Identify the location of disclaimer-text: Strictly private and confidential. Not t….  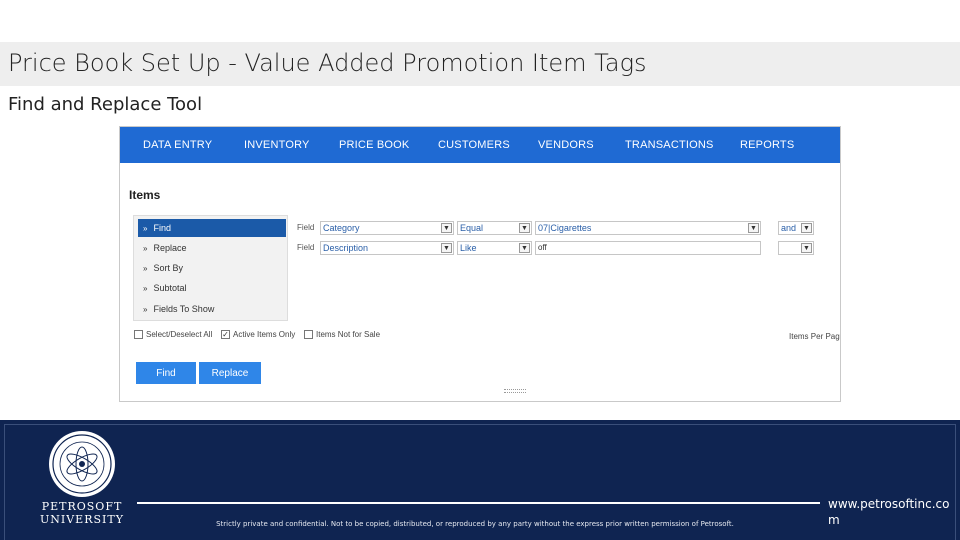
(475, 524).